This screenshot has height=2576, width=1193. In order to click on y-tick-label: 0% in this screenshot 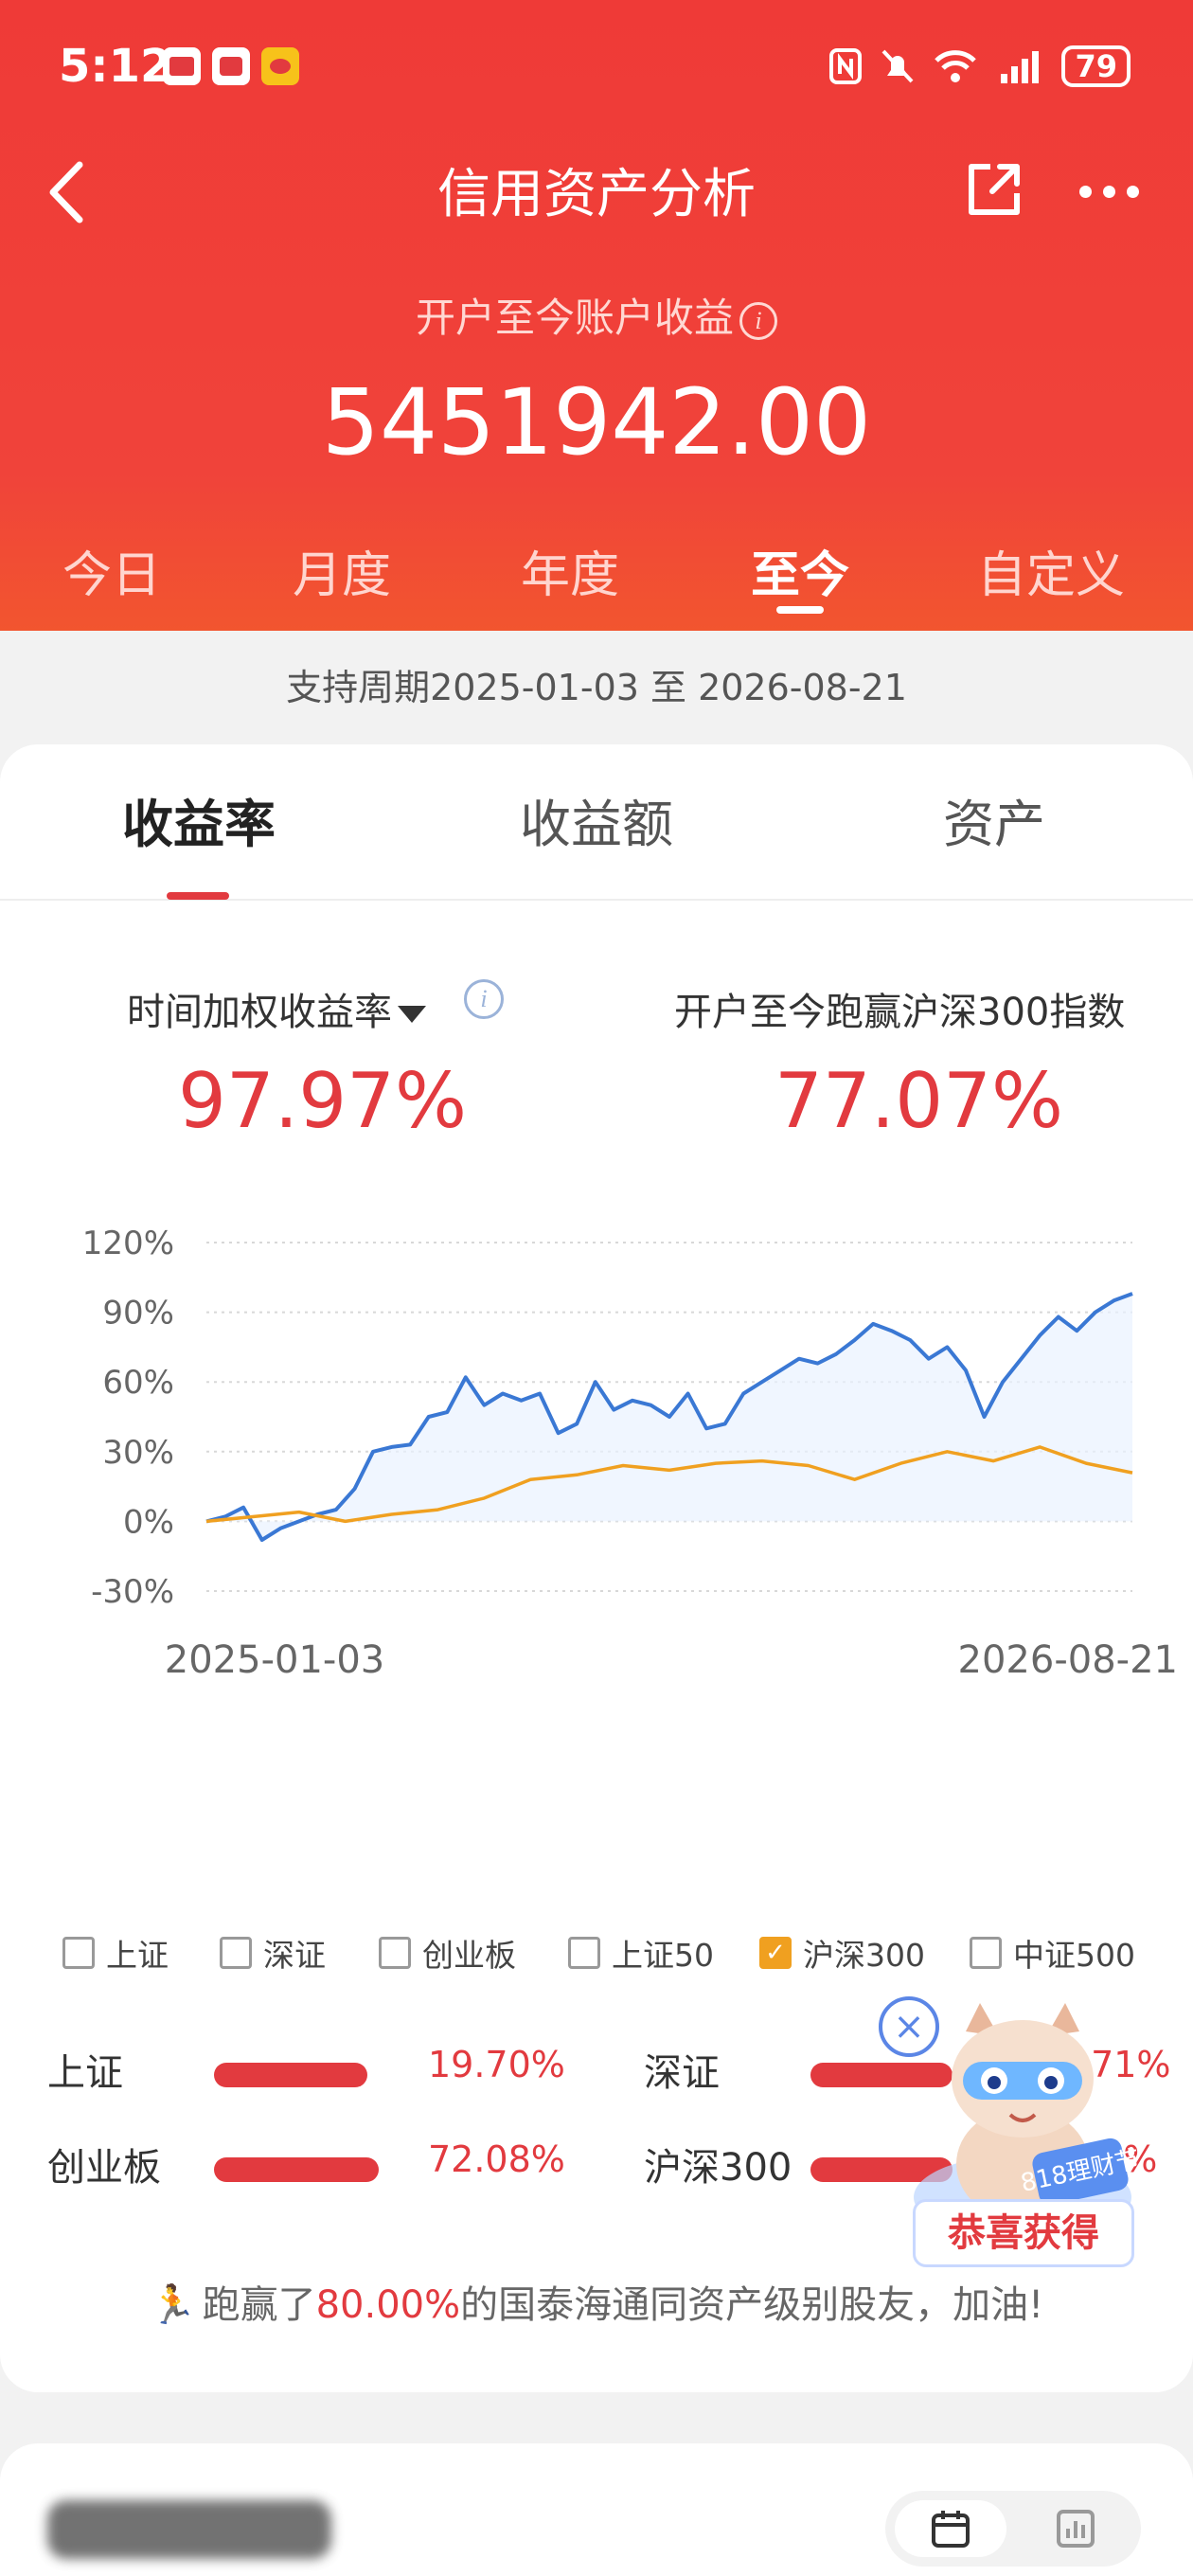, I will do `click(148, 1522)`.